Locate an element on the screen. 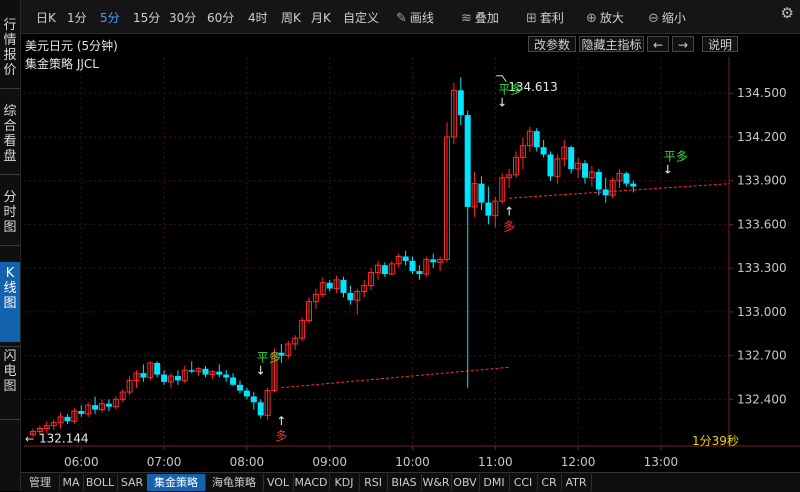  high-marker-line is located at coordinates (501, 79).